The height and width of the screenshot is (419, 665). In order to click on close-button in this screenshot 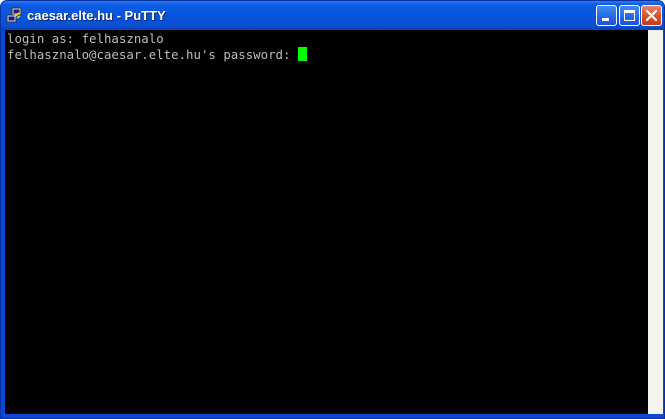, I will do `click(651, 15)`.